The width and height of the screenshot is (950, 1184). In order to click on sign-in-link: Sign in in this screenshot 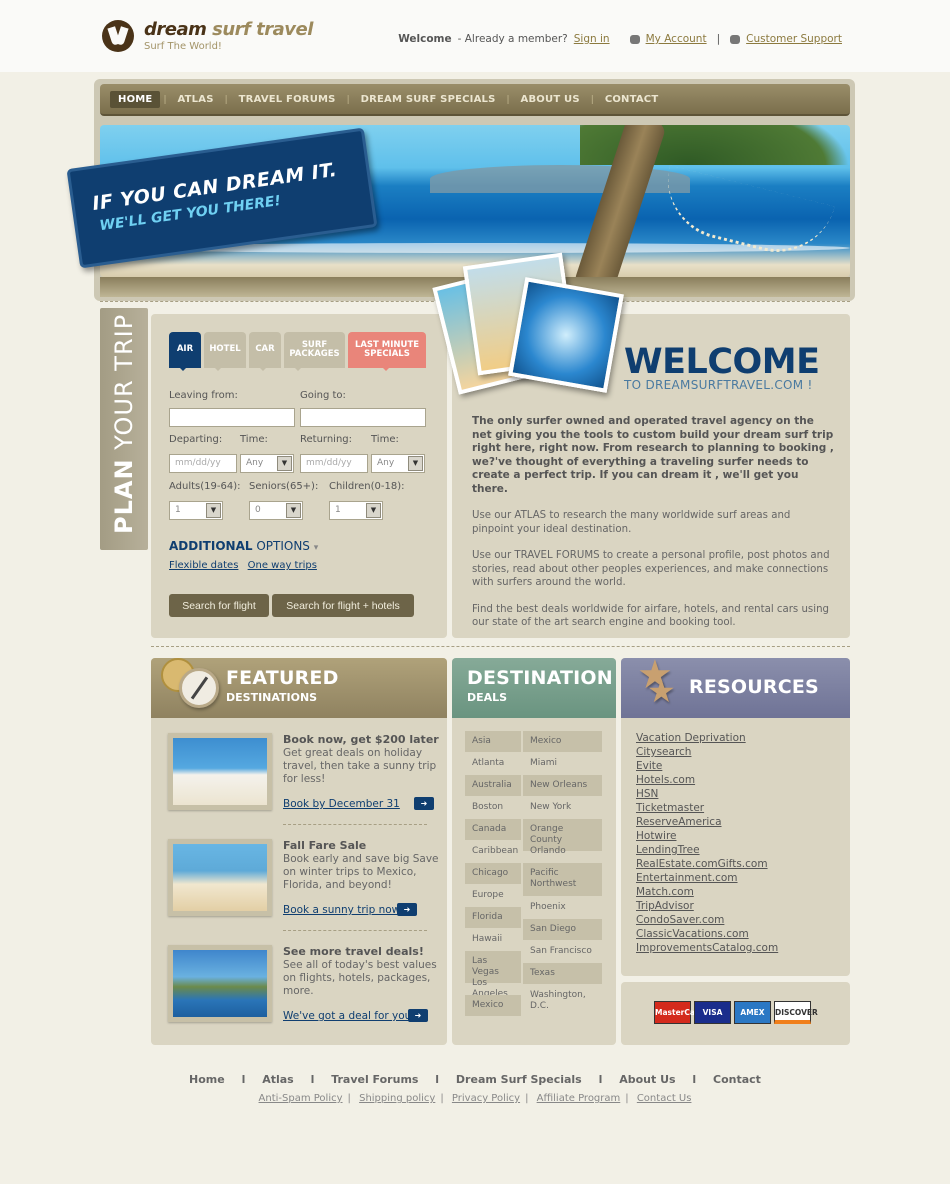, I will do `click(592, 39)`.